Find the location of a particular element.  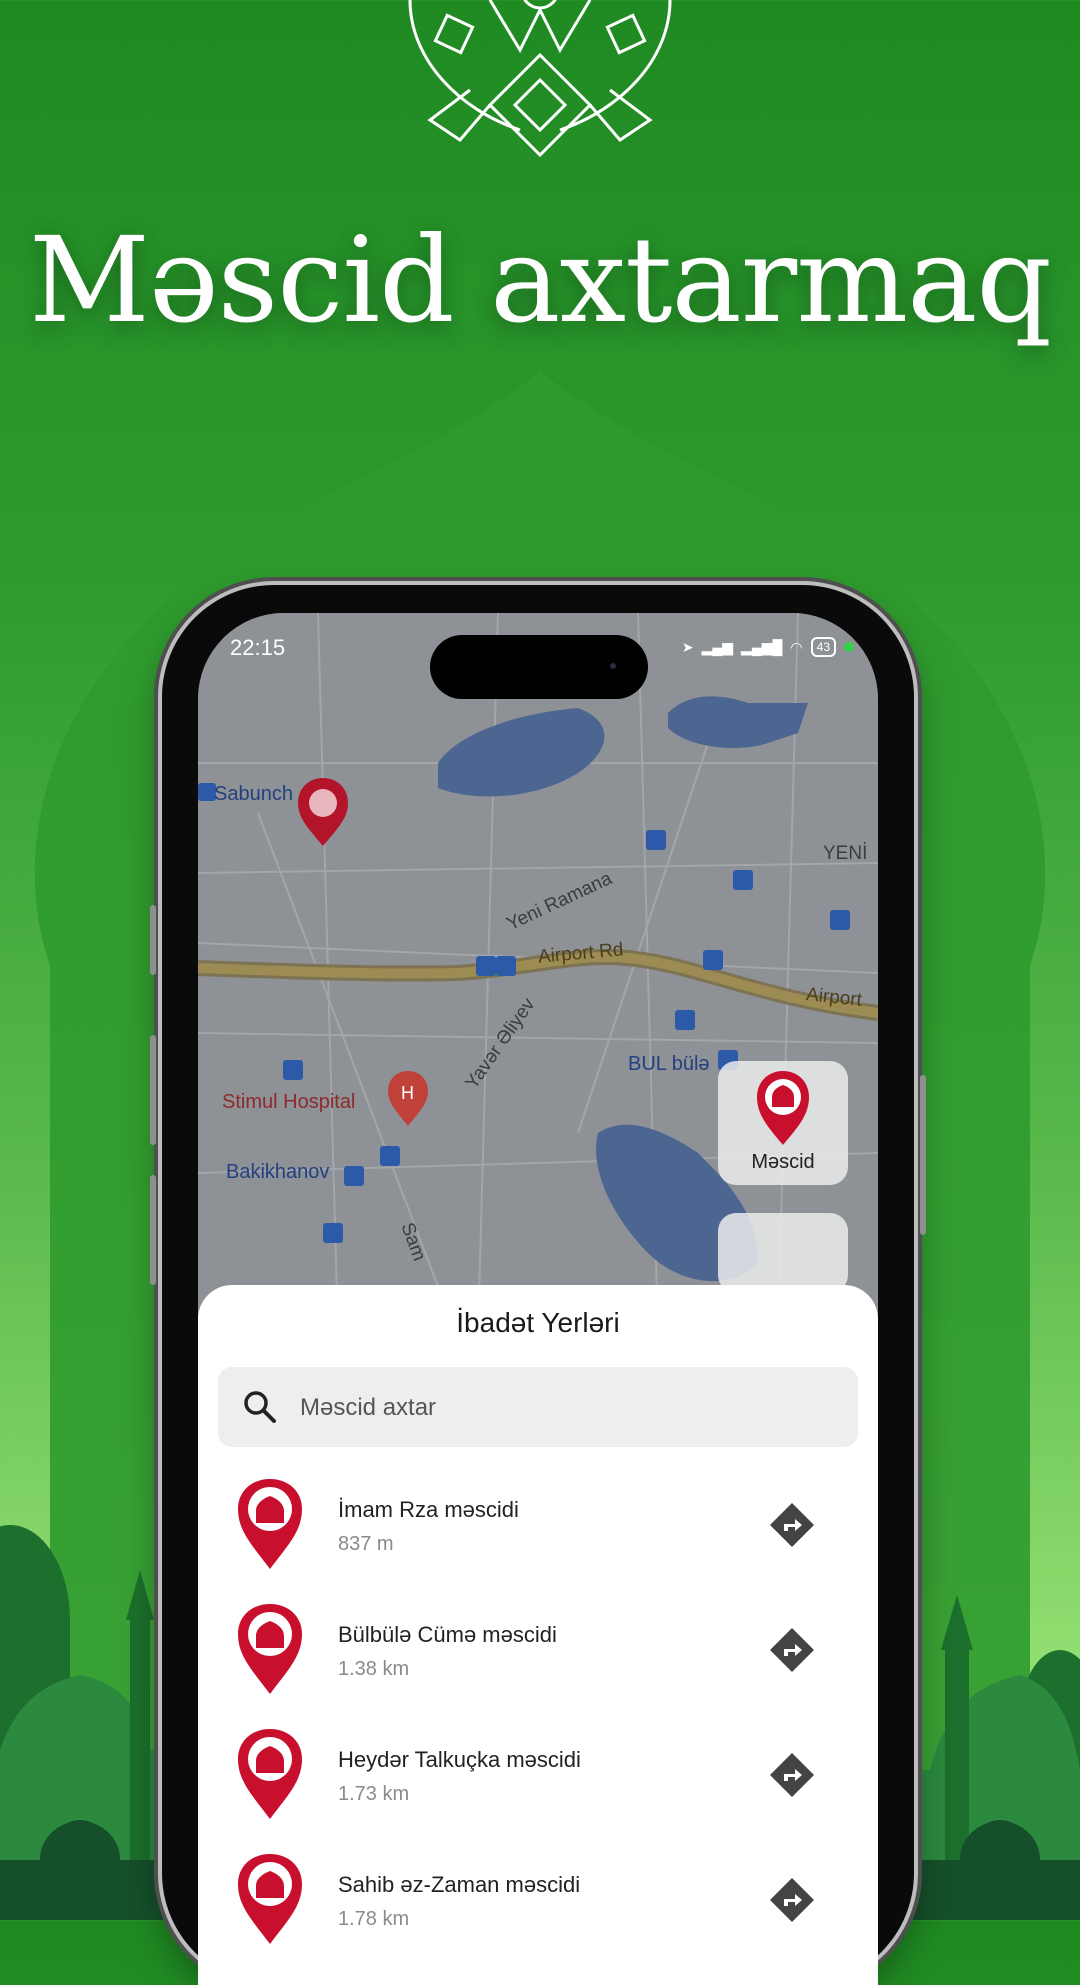

map-label: Stimul Hospital is located at coordinates (289, 1102).